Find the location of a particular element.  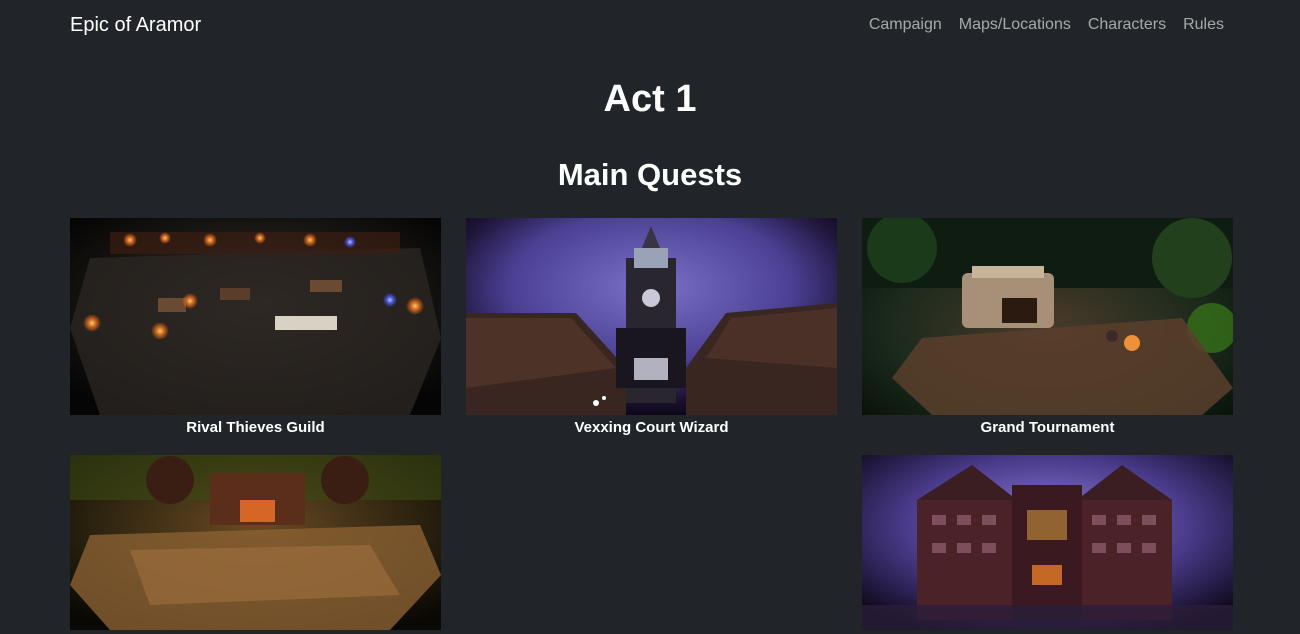

nav-link-characters: Characters is located at coordinates (1127, 25).